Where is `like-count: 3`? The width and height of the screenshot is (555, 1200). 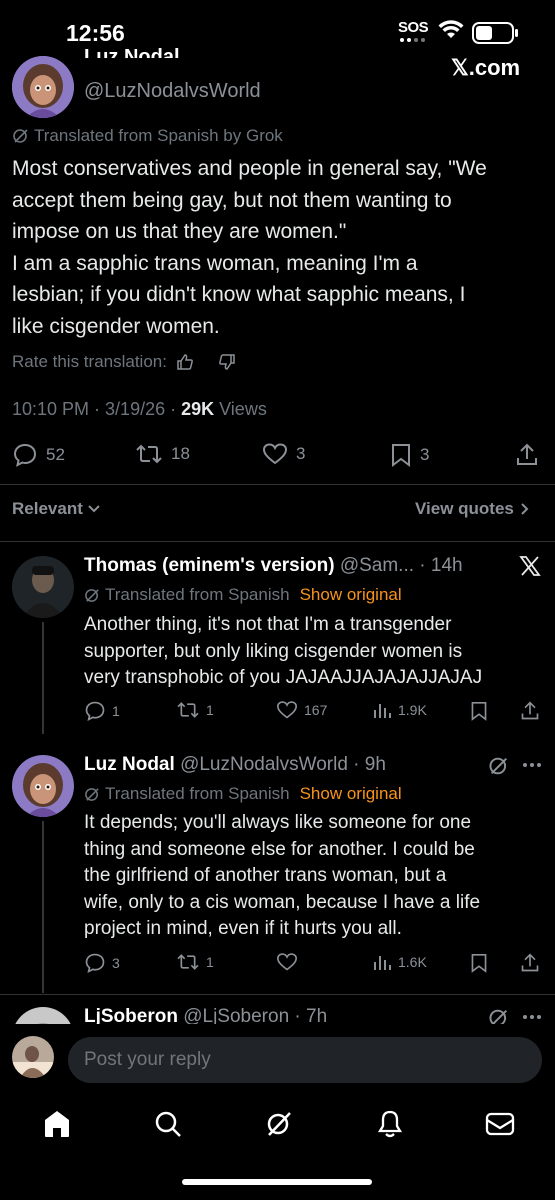
like-count: 3 is located at coordinates (301, 453).